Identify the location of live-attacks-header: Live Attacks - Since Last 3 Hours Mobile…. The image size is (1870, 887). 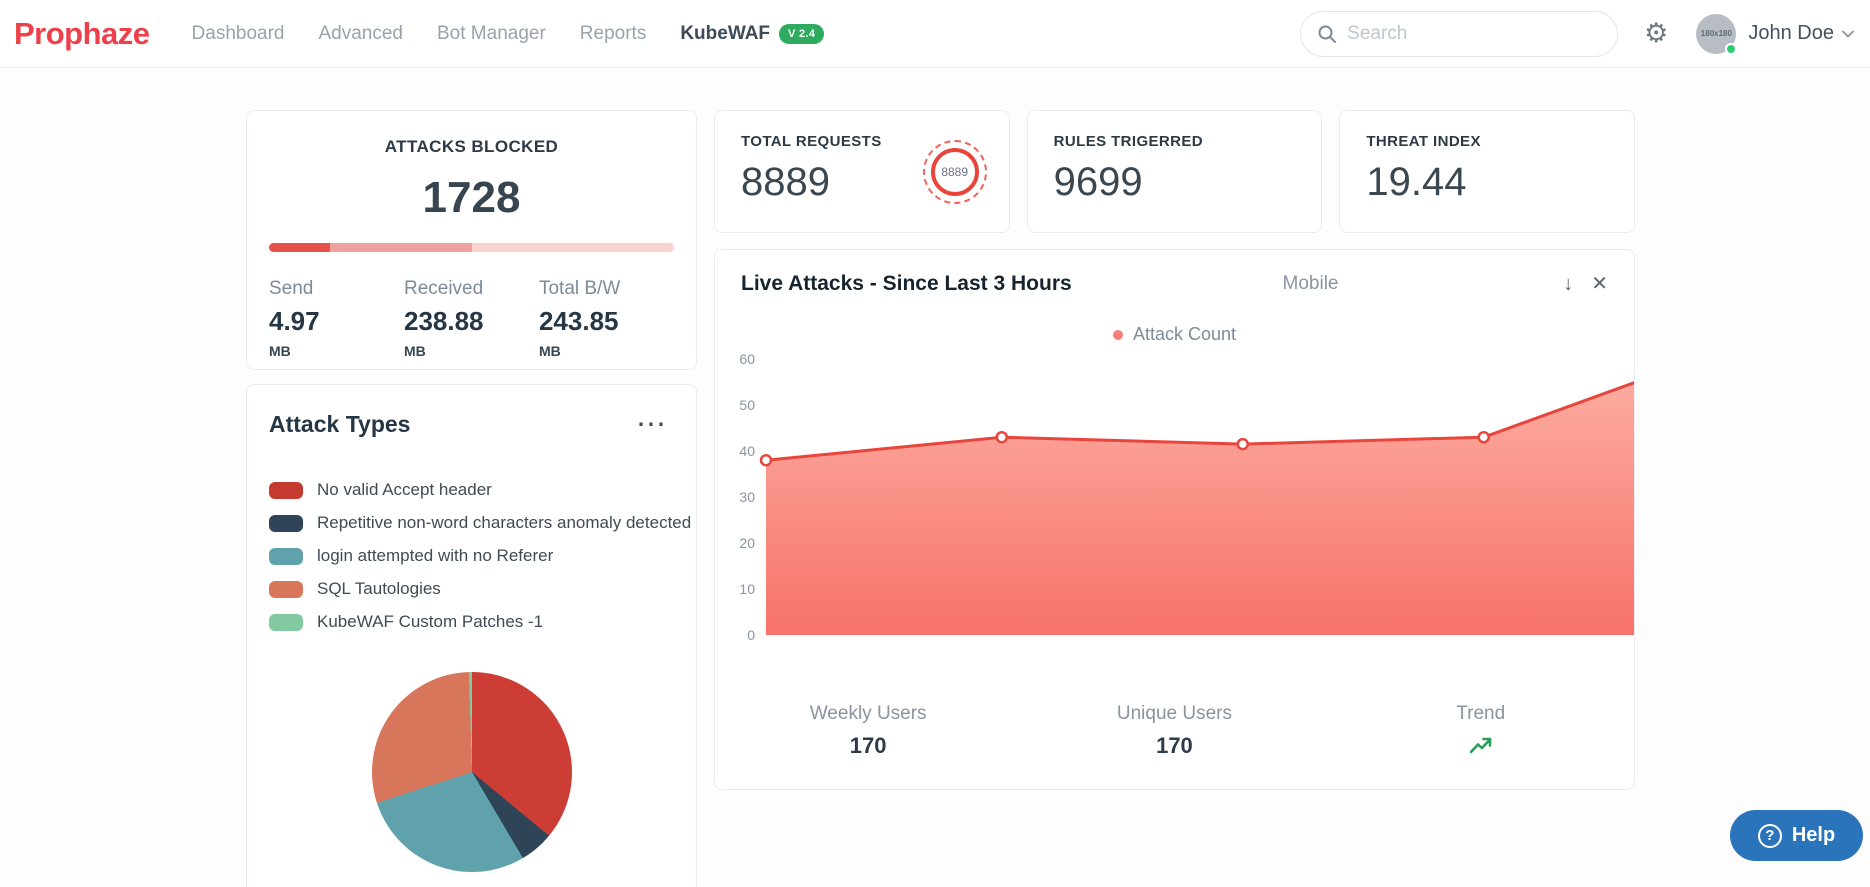
(1174, 273).